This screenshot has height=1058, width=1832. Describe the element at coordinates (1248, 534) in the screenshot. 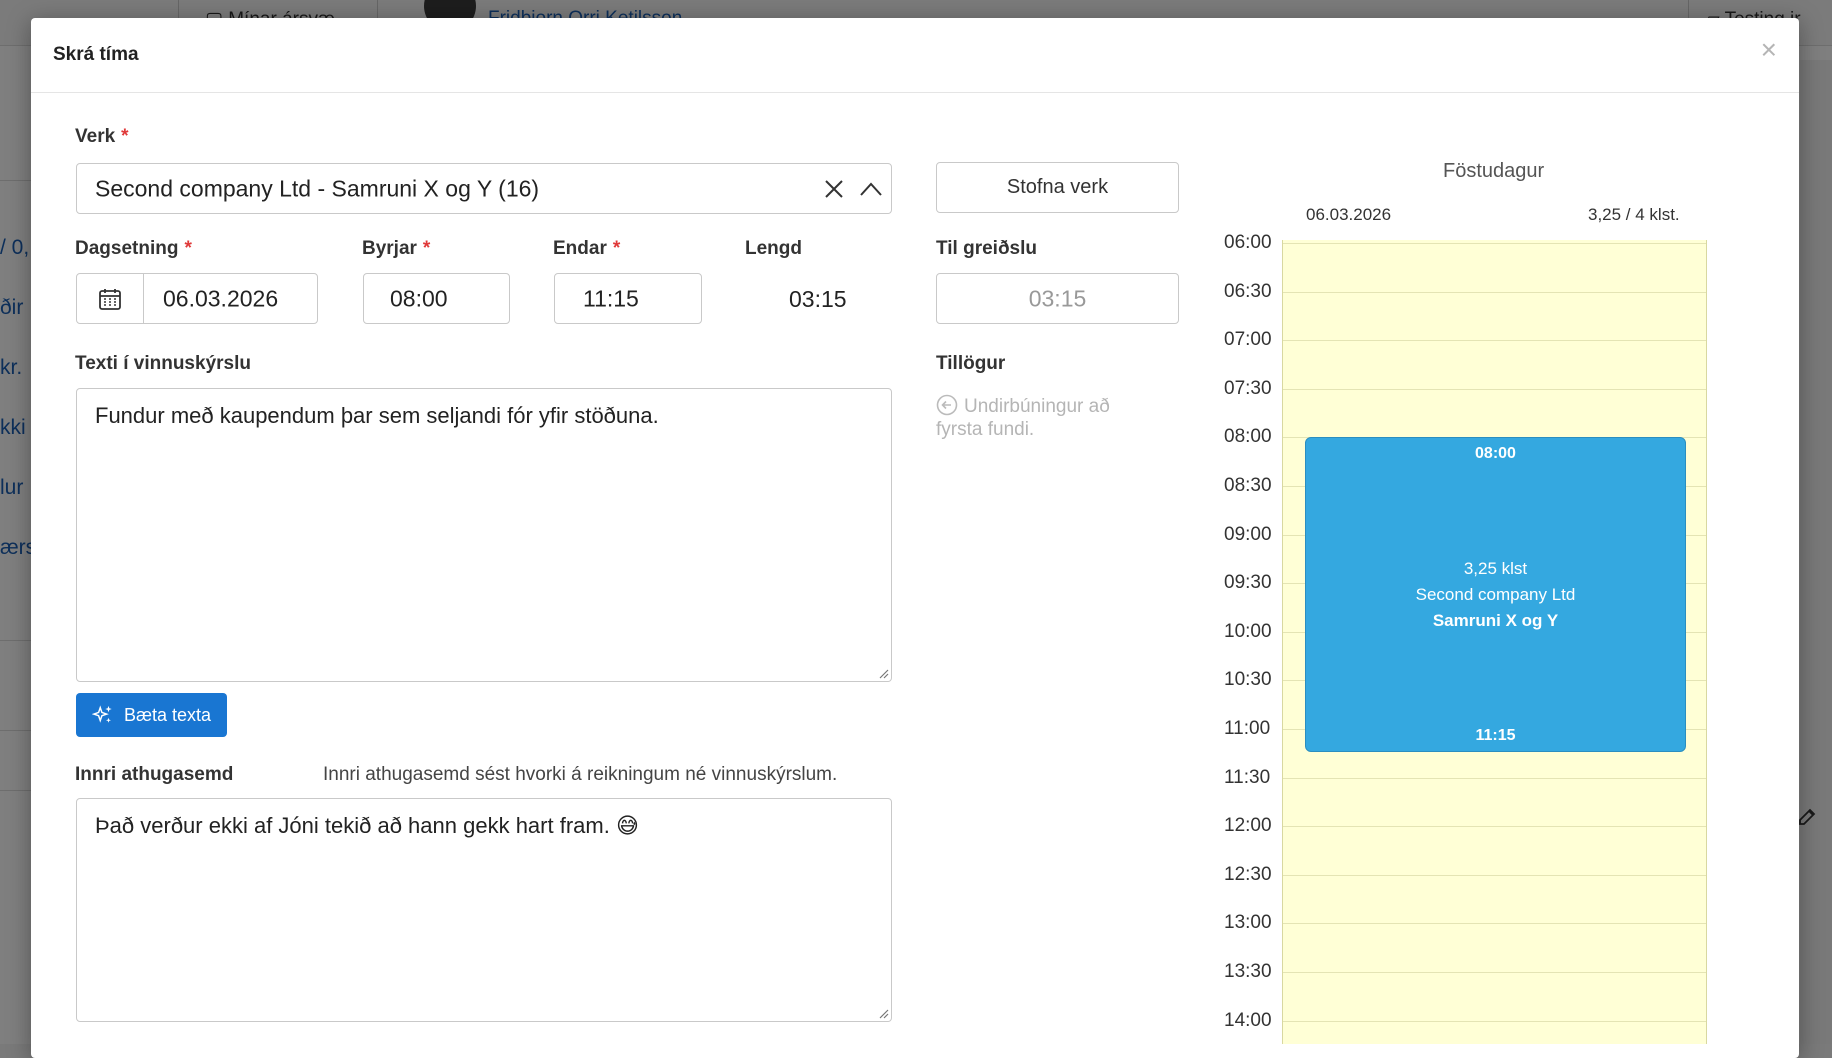

I see `calendar-time-label: 09:00` at that location.